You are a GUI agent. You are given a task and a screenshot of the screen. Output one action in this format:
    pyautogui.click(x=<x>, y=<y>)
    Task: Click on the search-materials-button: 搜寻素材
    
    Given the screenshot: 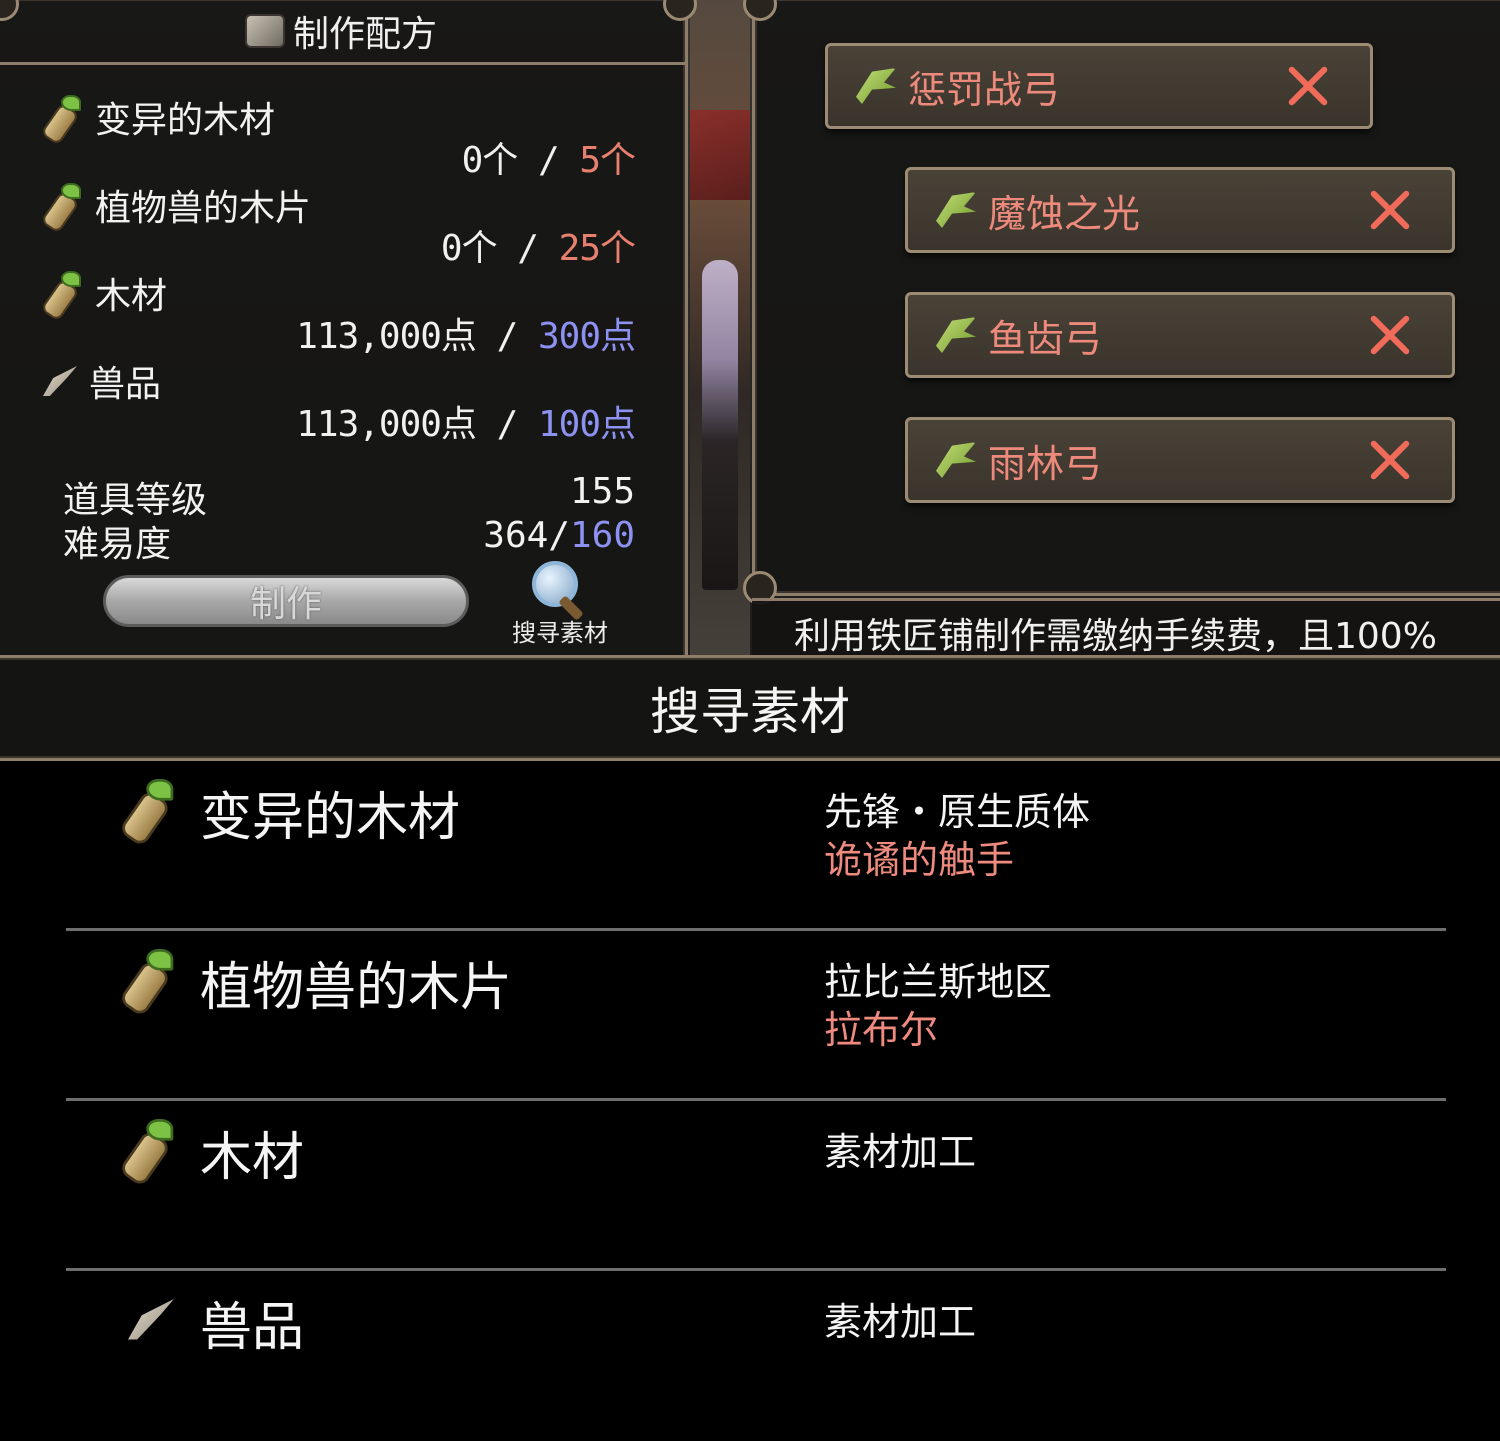 What is the action you would take?
    pyautogui.click(x=560, y=605)
    